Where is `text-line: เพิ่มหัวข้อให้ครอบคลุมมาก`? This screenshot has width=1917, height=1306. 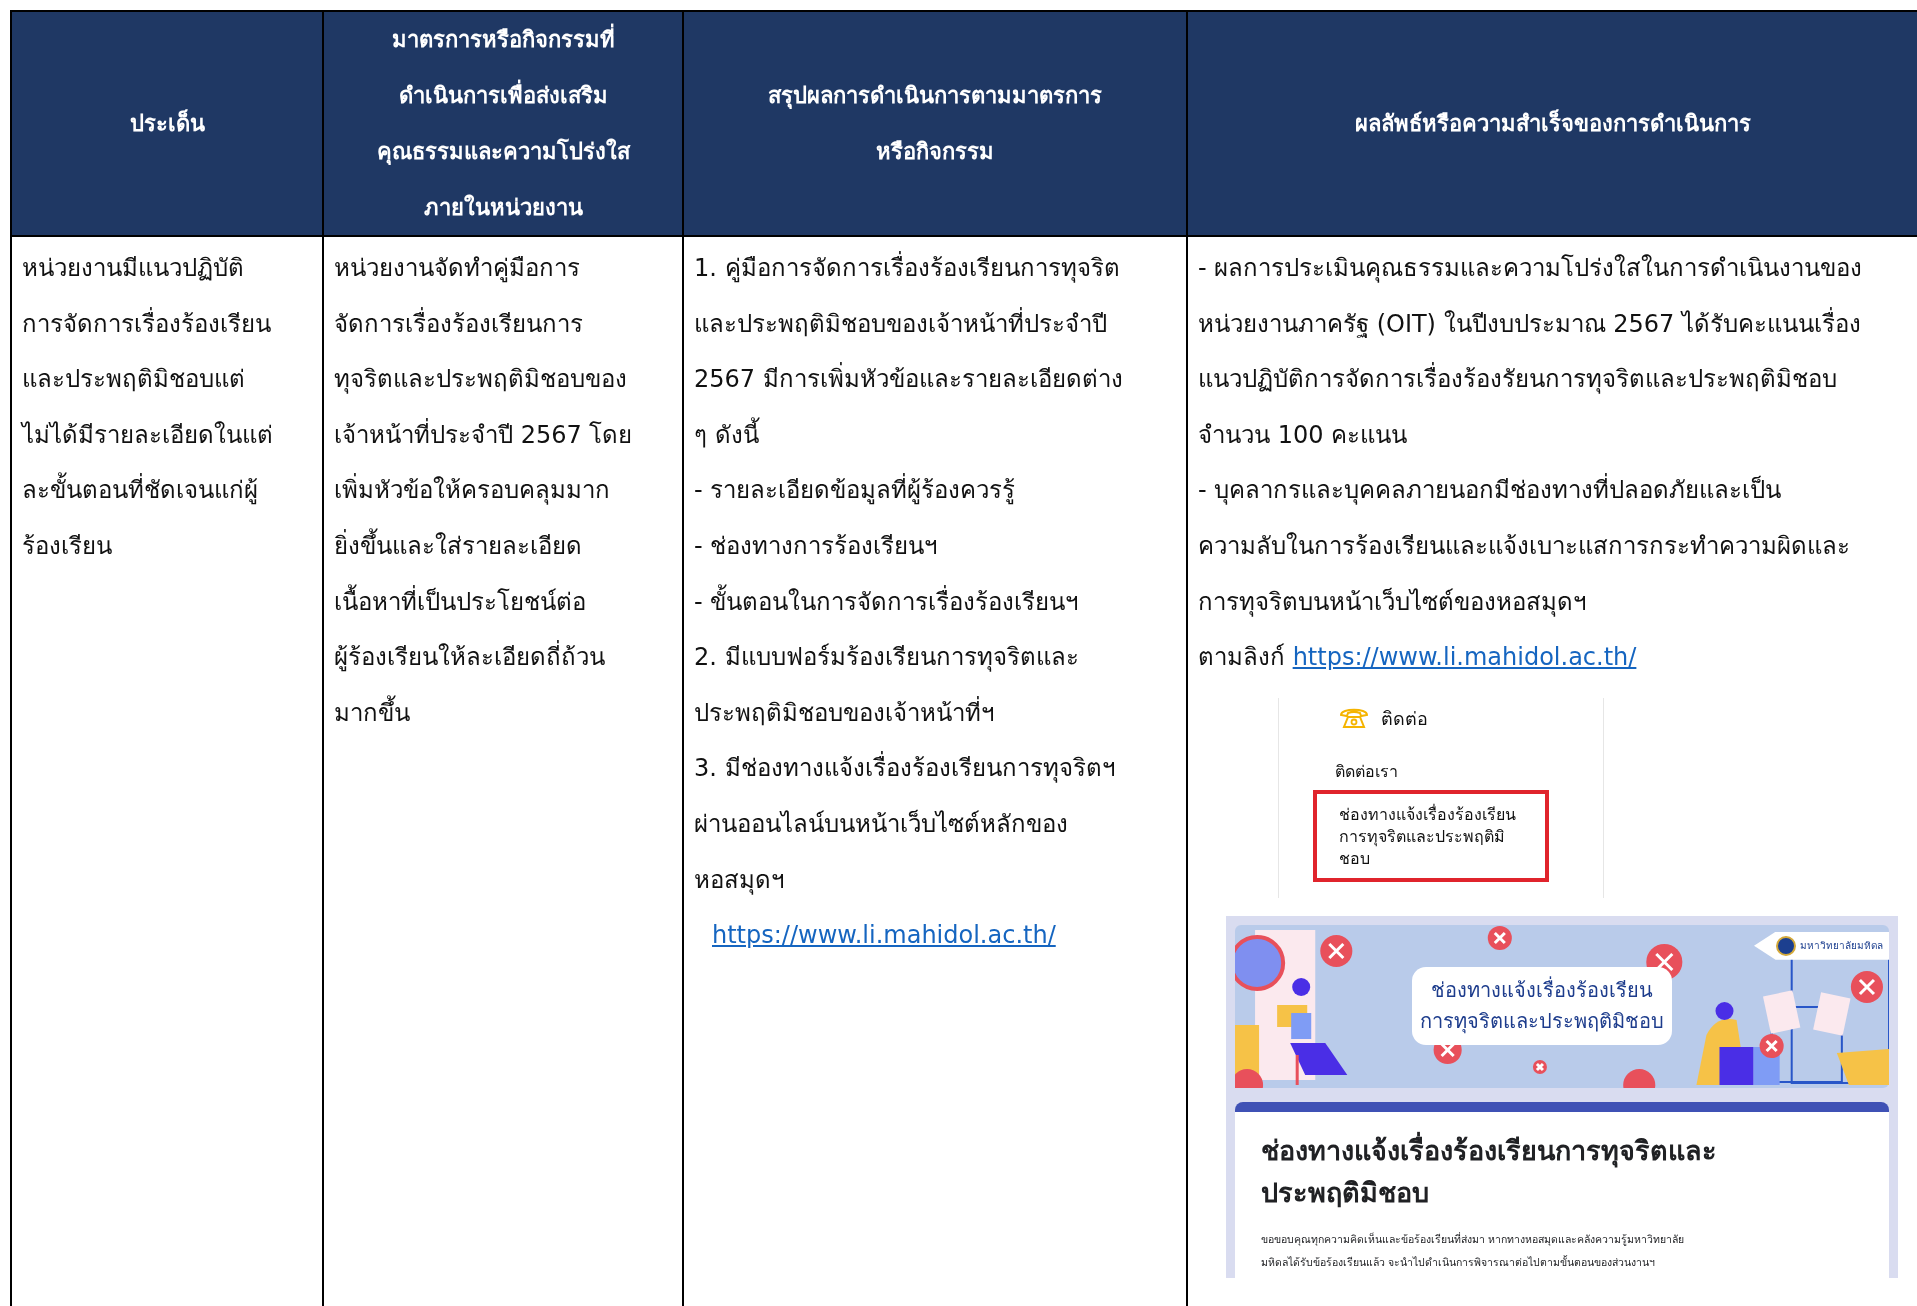 text-line: เพิ่มหัวข้อให้ครอบคลุมมาก is located at coordinates (472, 491).